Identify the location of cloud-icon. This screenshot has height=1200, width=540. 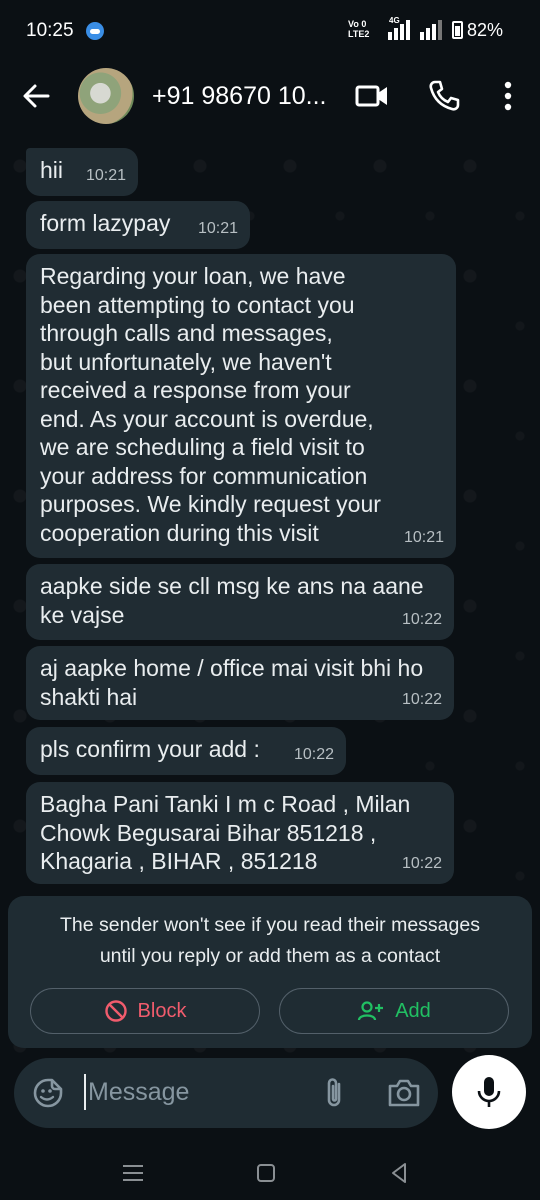
(95, 31).